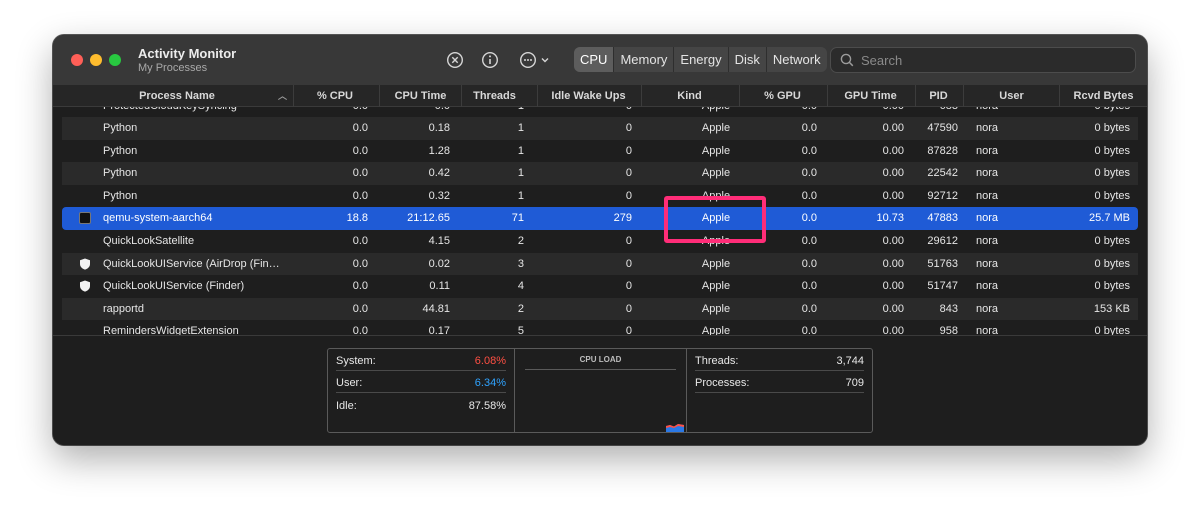 This screenshot has height=515, width=1200. I want to click on pid: 958, so click(948, 330).